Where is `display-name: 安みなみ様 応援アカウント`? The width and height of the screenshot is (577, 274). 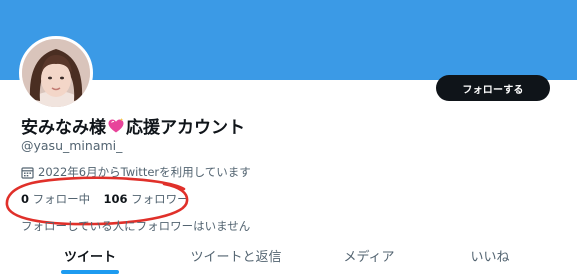
display-name: 安みなみ様 応援アカウント is located at coordinates (133, 125).